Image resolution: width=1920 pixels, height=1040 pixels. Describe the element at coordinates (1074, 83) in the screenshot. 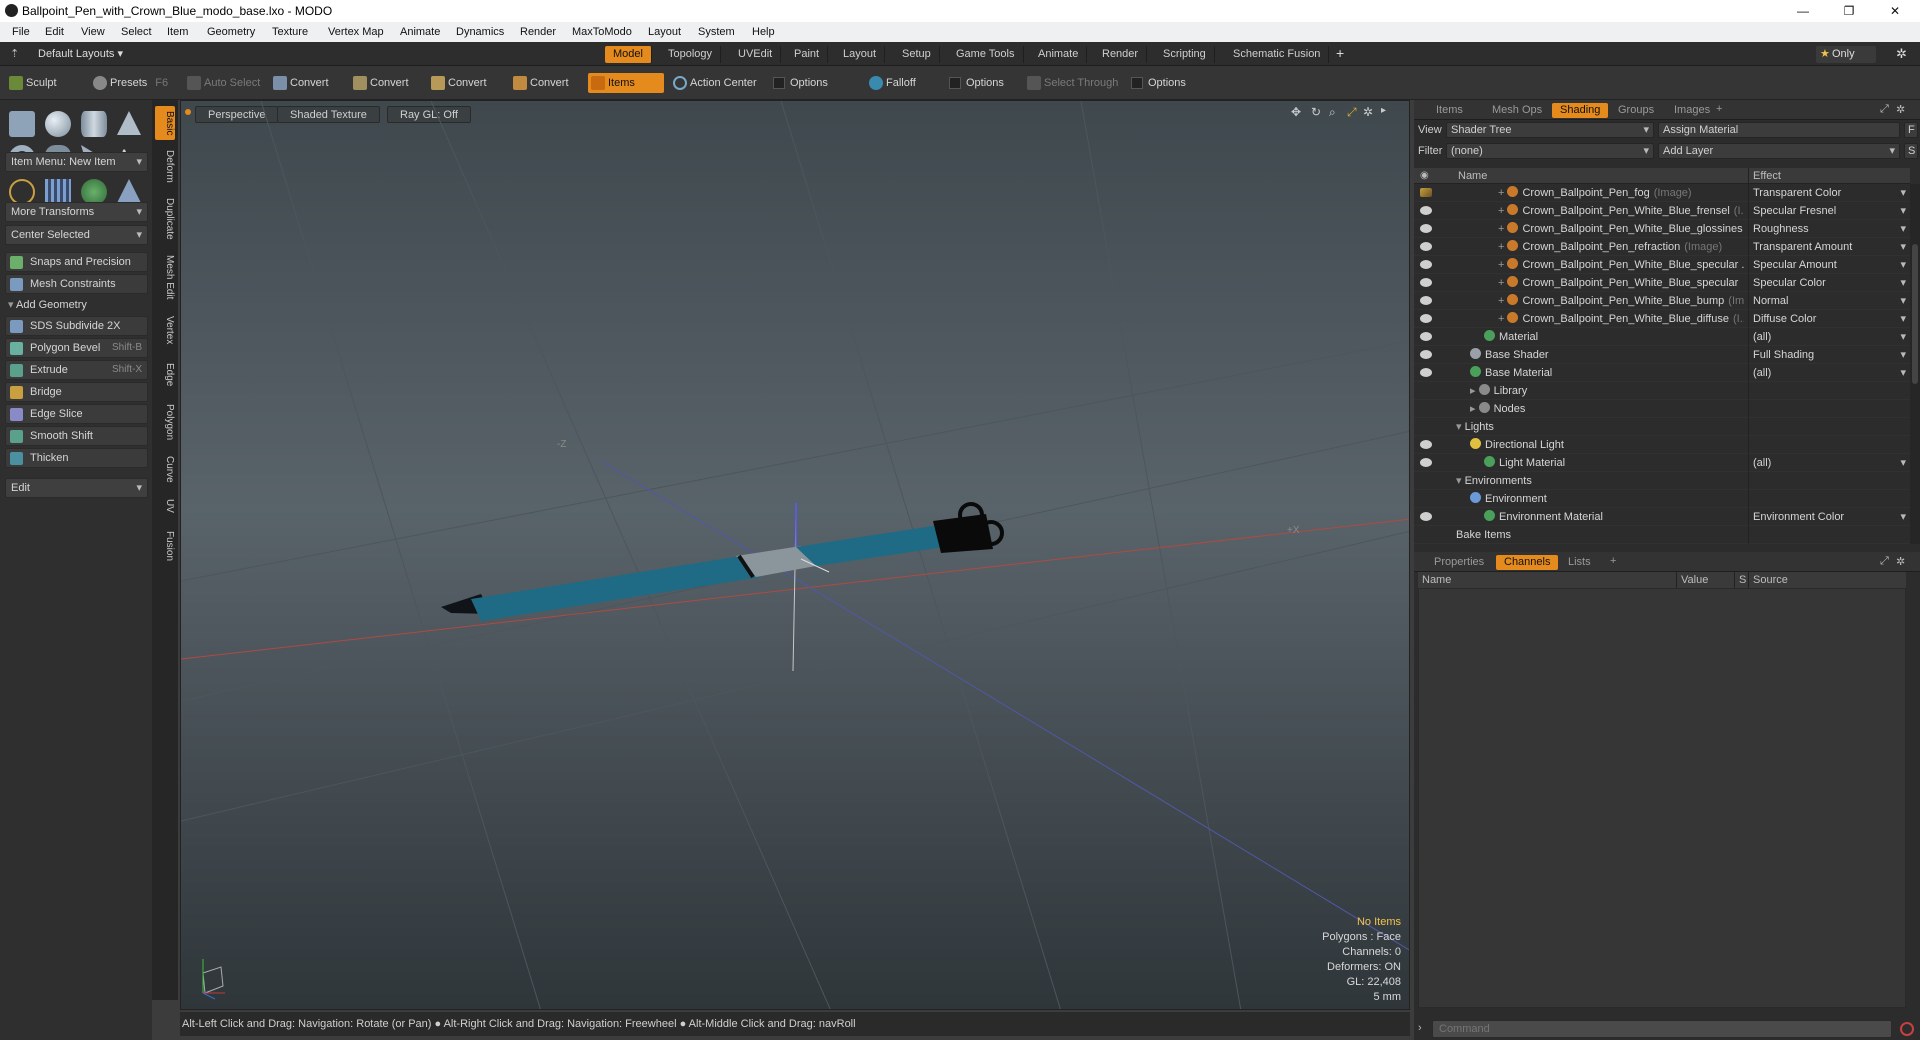

I see `select-through-button: Select Through` at that location.